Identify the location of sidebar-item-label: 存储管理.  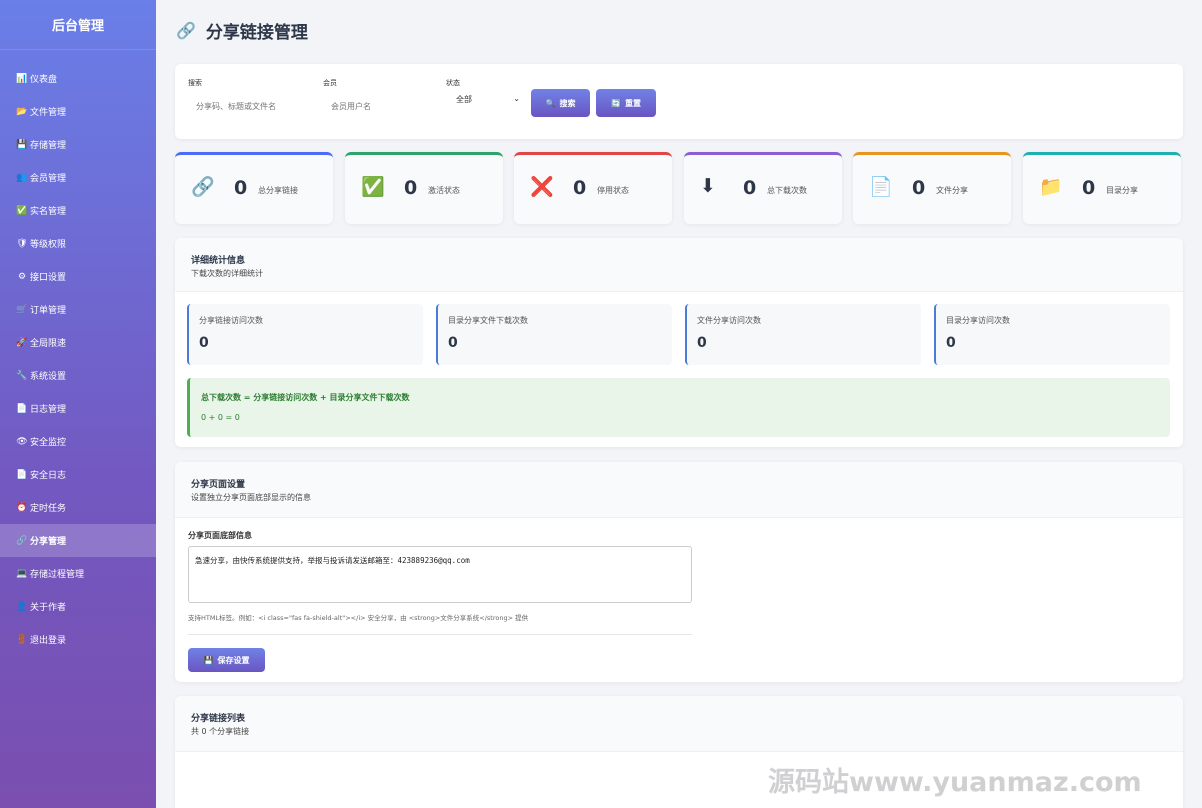
(48, 146).